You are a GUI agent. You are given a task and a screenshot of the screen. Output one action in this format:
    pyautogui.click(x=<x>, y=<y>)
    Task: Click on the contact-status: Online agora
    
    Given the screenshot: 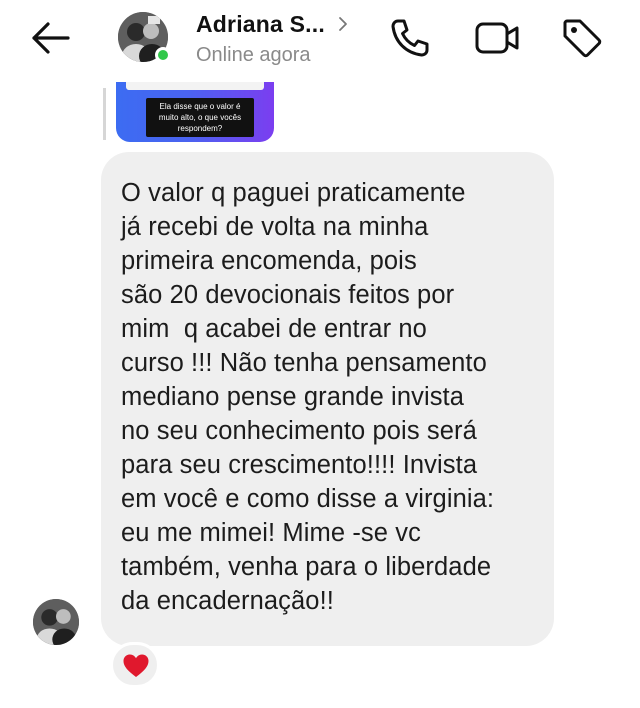 What is the action you would take?
    pyautogui.click(x=253, y=55)
    